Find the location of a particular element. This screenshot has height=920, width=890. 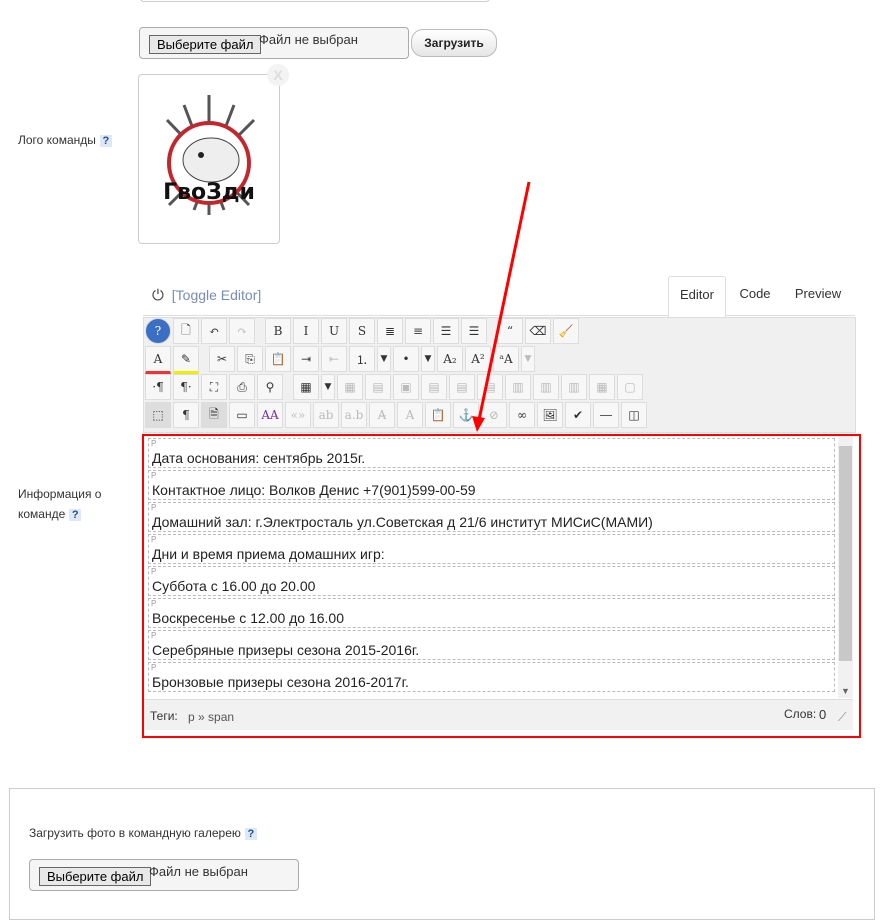

choose-file-button: Выберите файл is located at coordinates (95, 876).